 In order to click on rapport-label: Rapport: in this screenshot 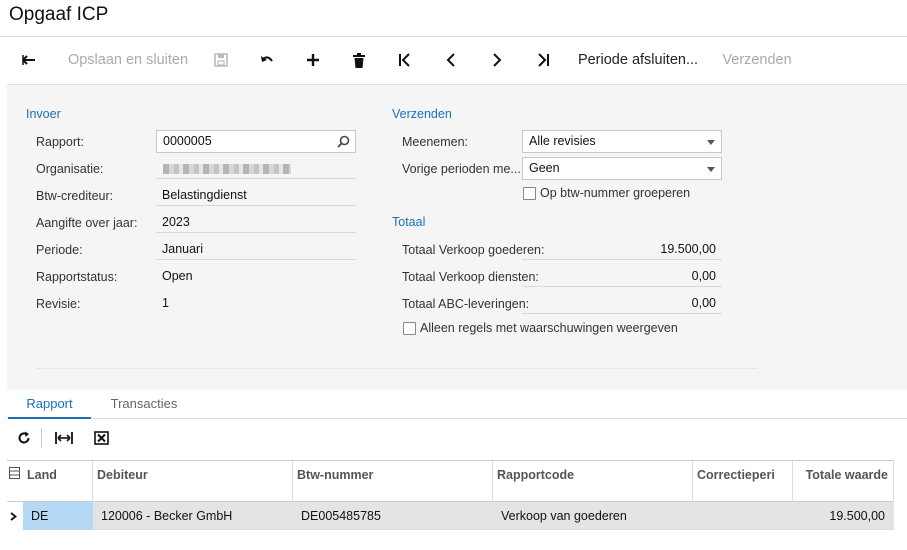, I will do `click(60, 142)`.